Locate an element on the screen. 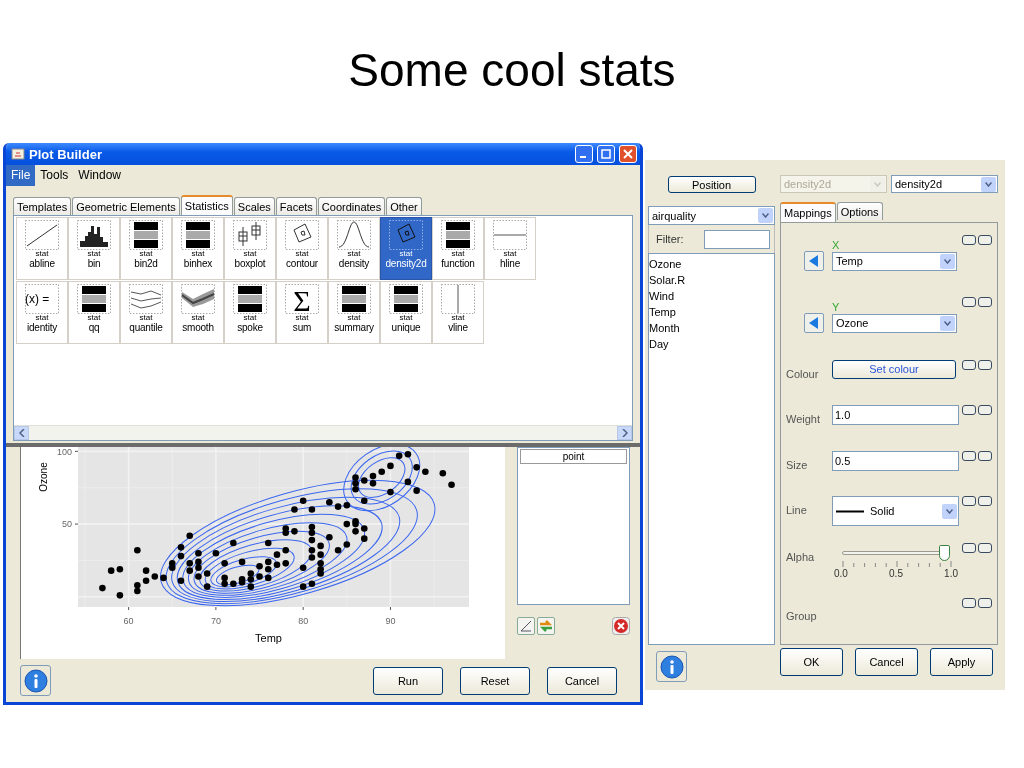  stat-tile: stat density2d is located at coordinates (406, 248).